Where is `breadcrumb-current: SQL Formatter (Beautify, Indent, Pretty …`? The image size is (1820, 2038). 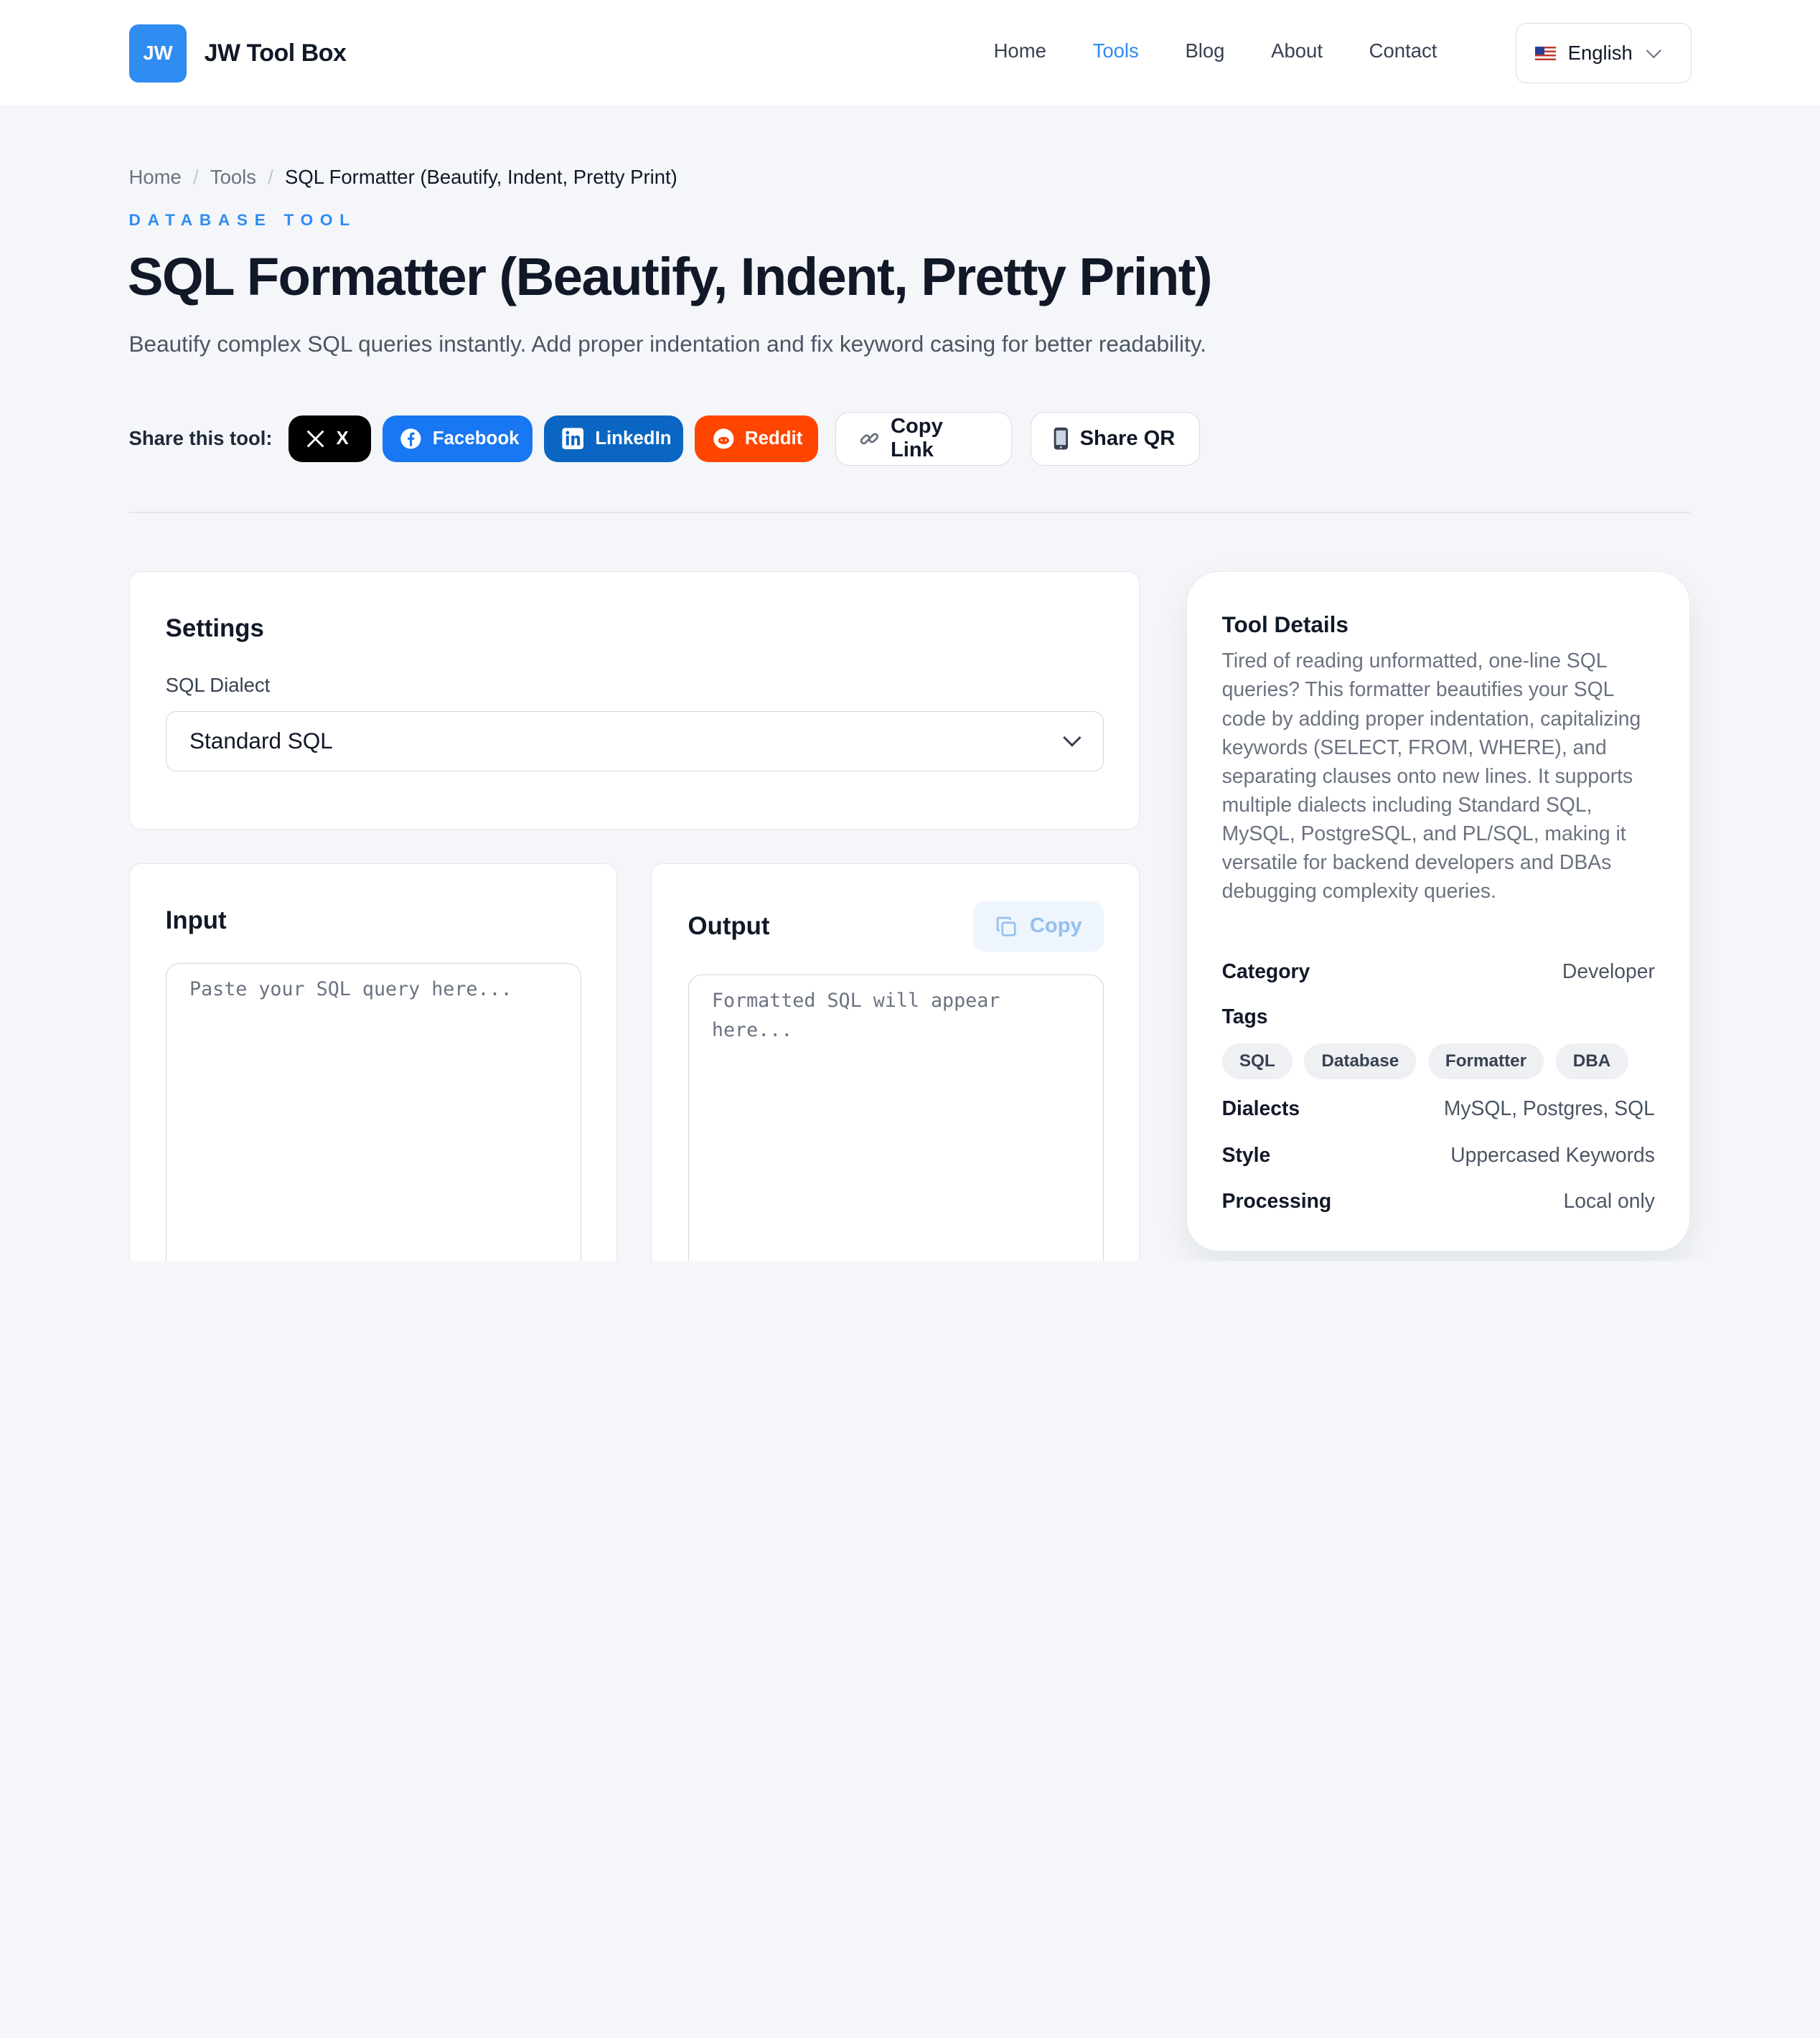
breadcrumb-current: SQL Formatter (Beautify, Indent, Pretty … is located at coordinates (481, 177).